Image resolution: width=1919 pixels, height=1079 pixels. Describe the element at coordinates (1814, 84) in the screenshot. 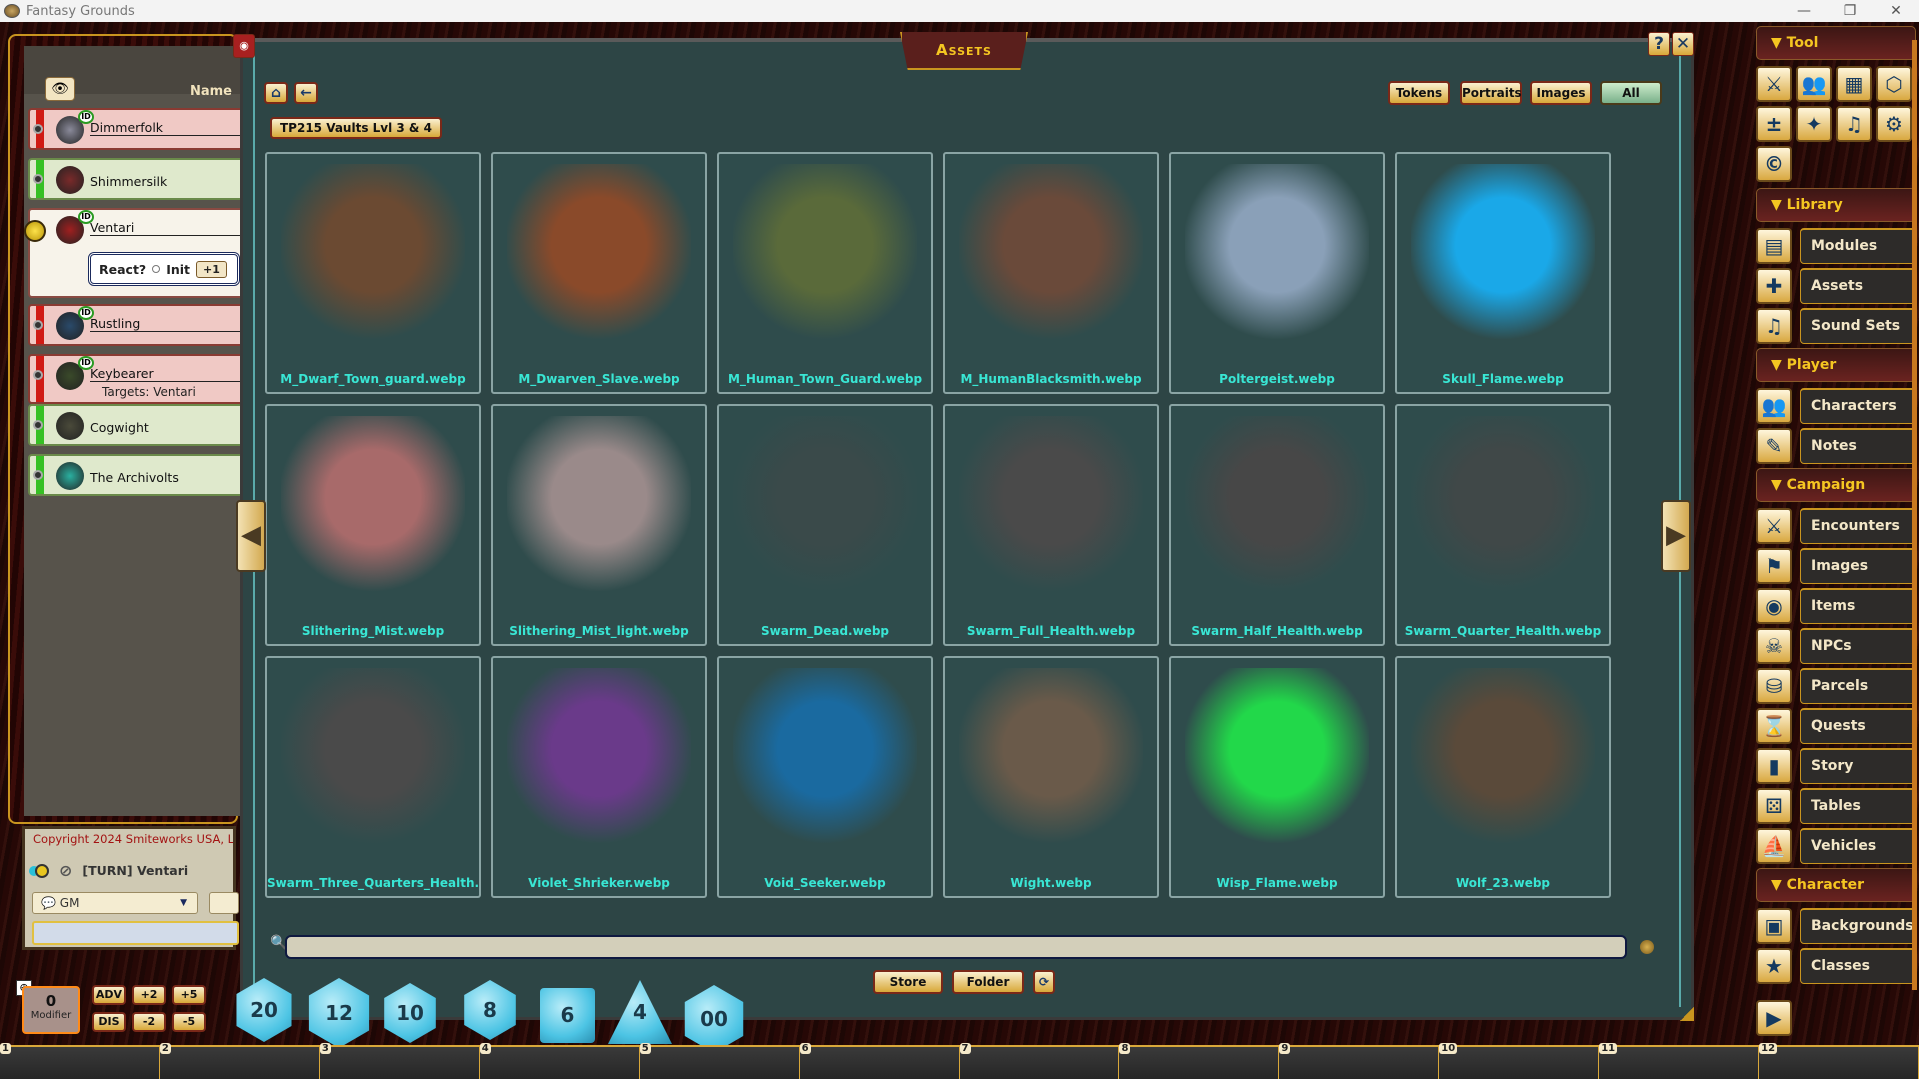

I see `party-button: 👥` at that location.